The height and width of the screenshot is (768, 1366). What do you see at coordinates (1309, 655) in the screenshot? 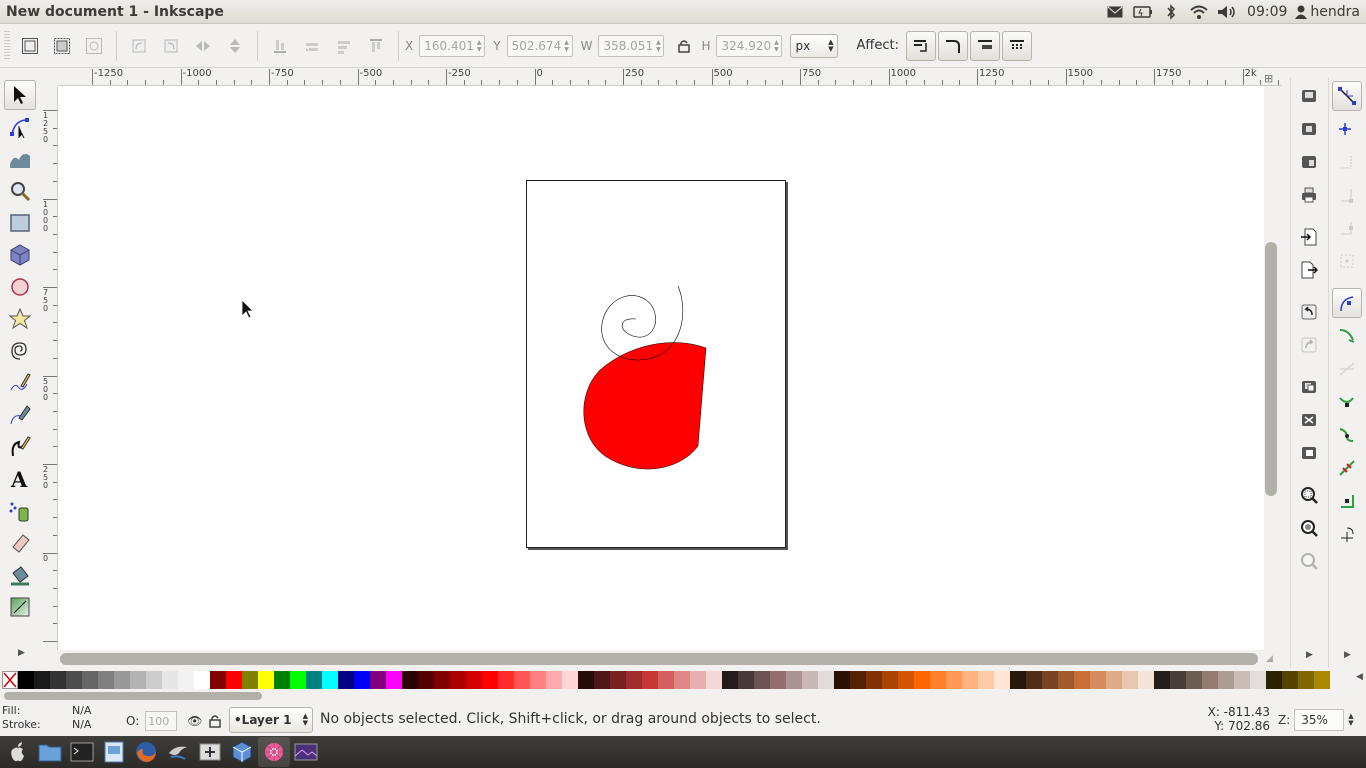
I see `commands-expand-icon: ▶` at bounding box center [1309, 655].